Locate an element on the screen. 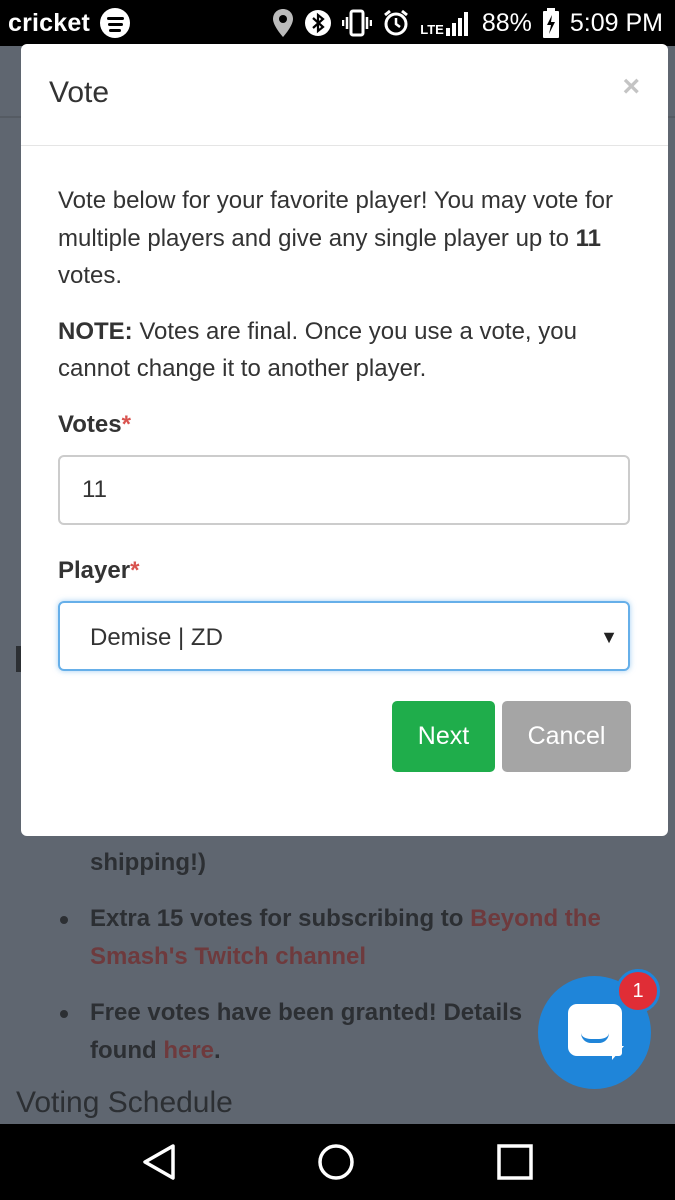  unread-badge: 1 is located at coordinates (638, 991).